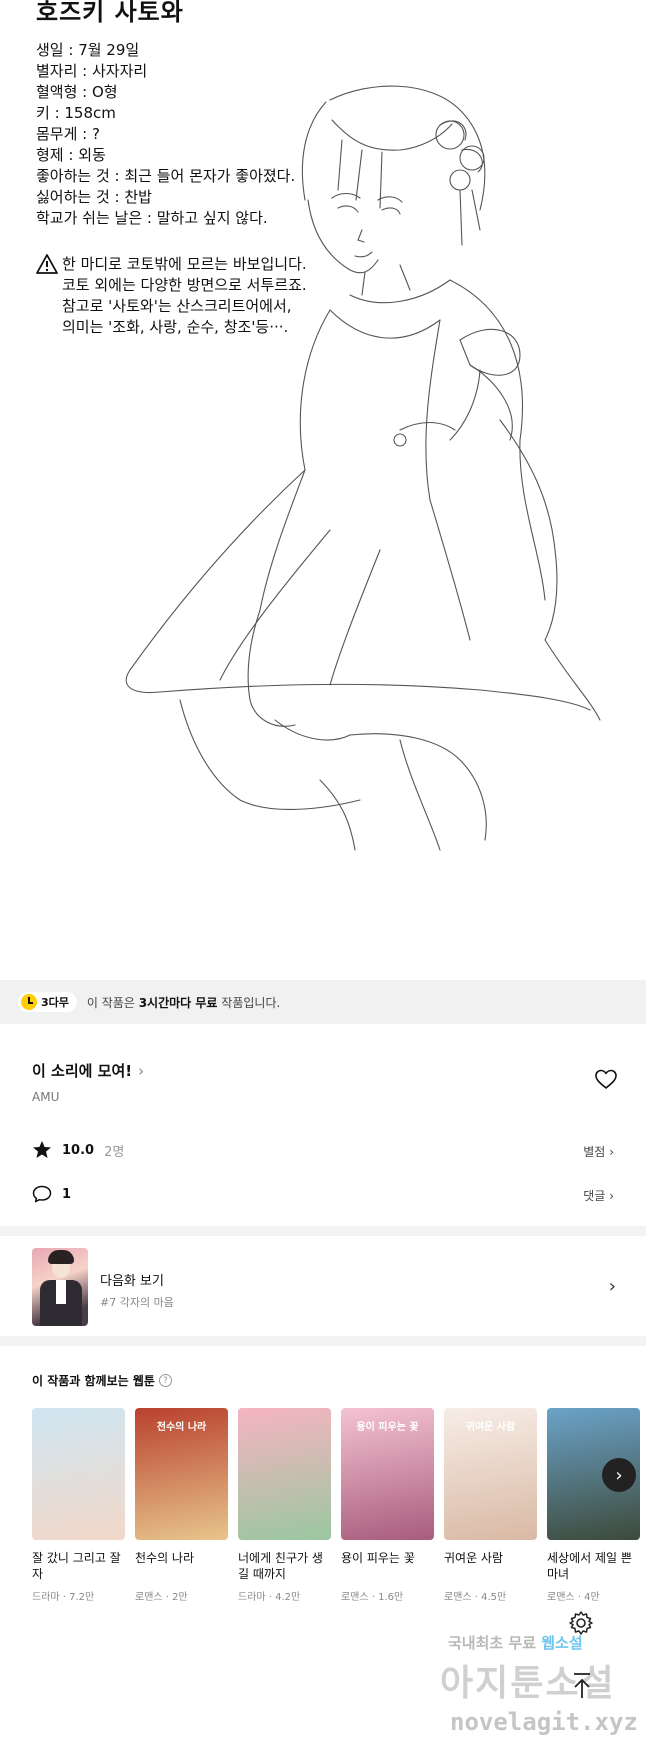 The width and height of the screenshot is (646, 1750). I want to click on profile-line: 생일 : 7월 29일, so click(88, 50).